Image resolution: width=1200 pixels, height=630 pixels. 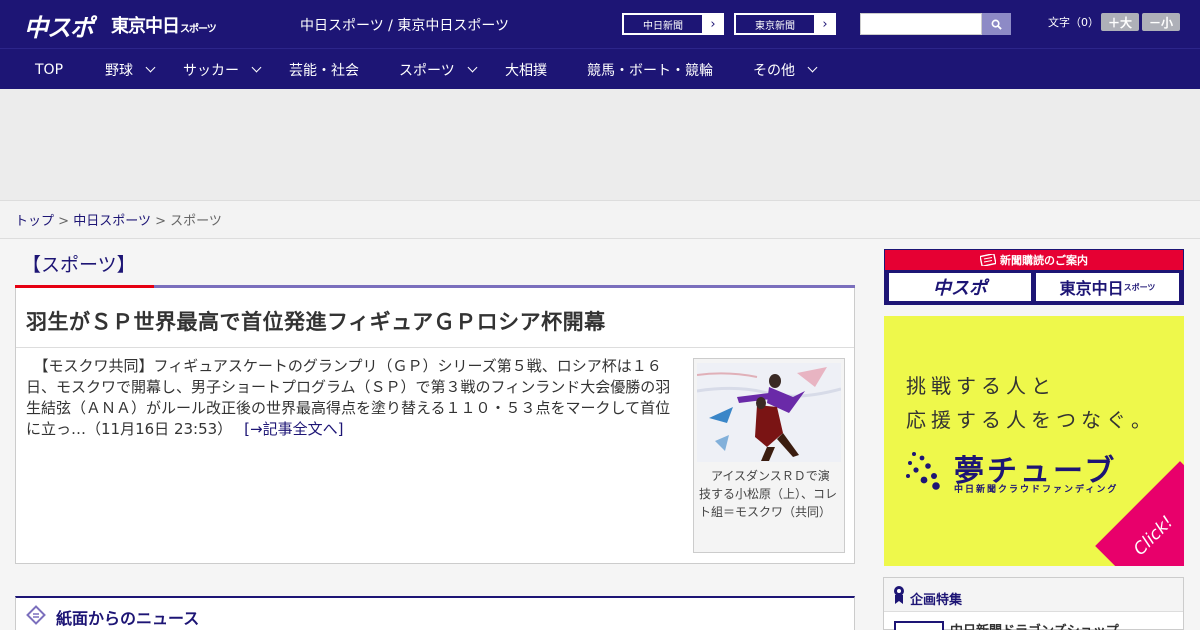 I want to click on tokyo-chunichi-logo: 東京中日スポーツ, so click(x=164, y=25).